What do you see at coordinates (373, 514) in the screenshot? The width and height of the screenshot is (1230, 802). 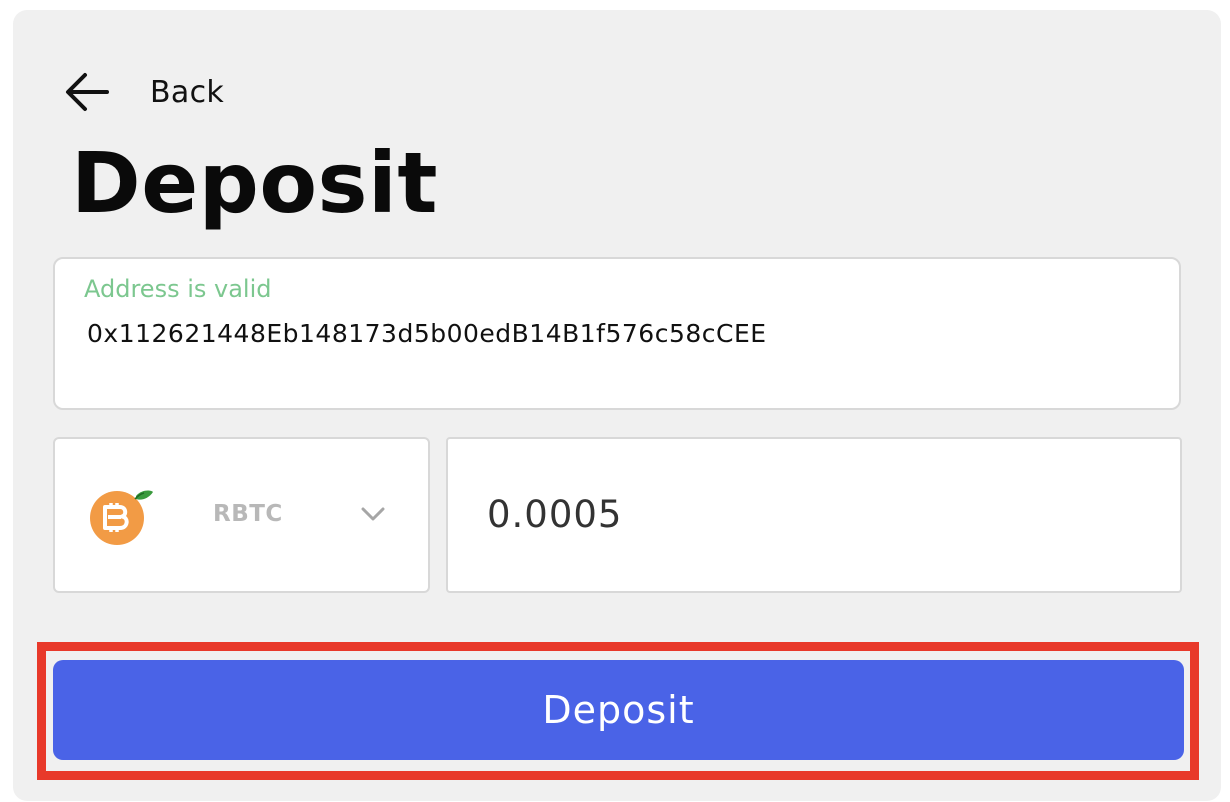 I see `chevron-down-icon` at bounding box center [373, 514].